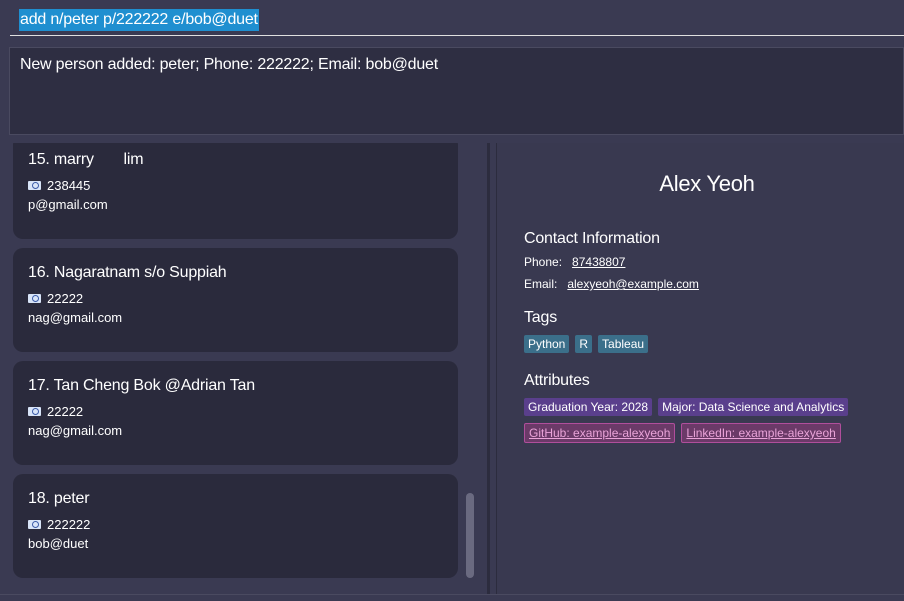 Image resolution: width=904 pixels, height=601 pixels. Describe the element at coordinates (623, 344) in the screenshot. I see `tag-chip: Tableau` at that location.